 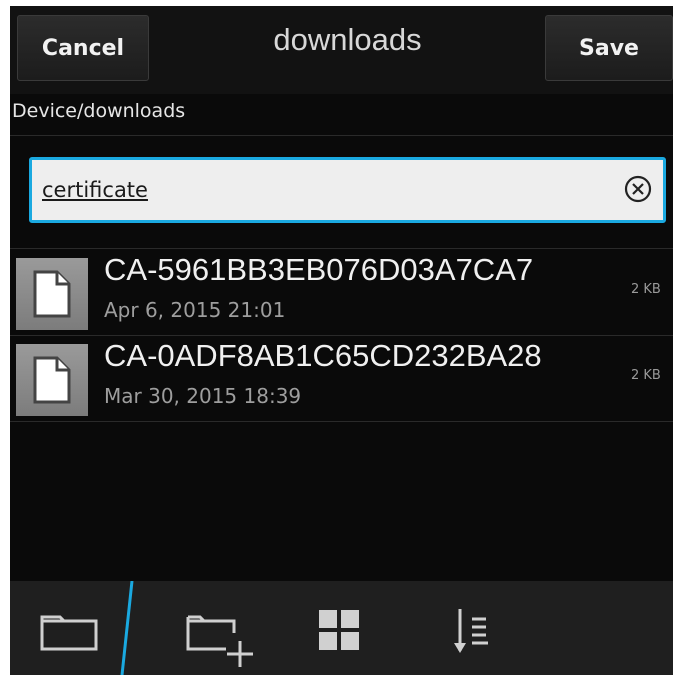 What do you see at coordinates (638, 189) in the screenshot?
I see `clear-circle-x-icon` at bounding box center [638, 189].